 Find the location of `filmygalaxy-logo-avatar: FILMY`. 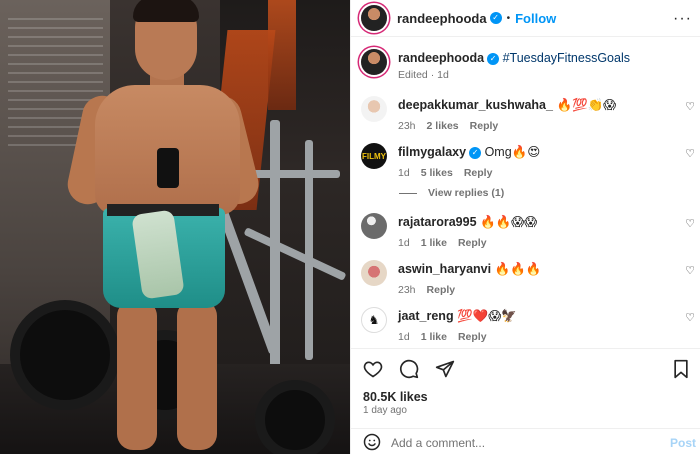

filmygalaxy-logo-avatar: FILMY is located at coordinates (374, 156).